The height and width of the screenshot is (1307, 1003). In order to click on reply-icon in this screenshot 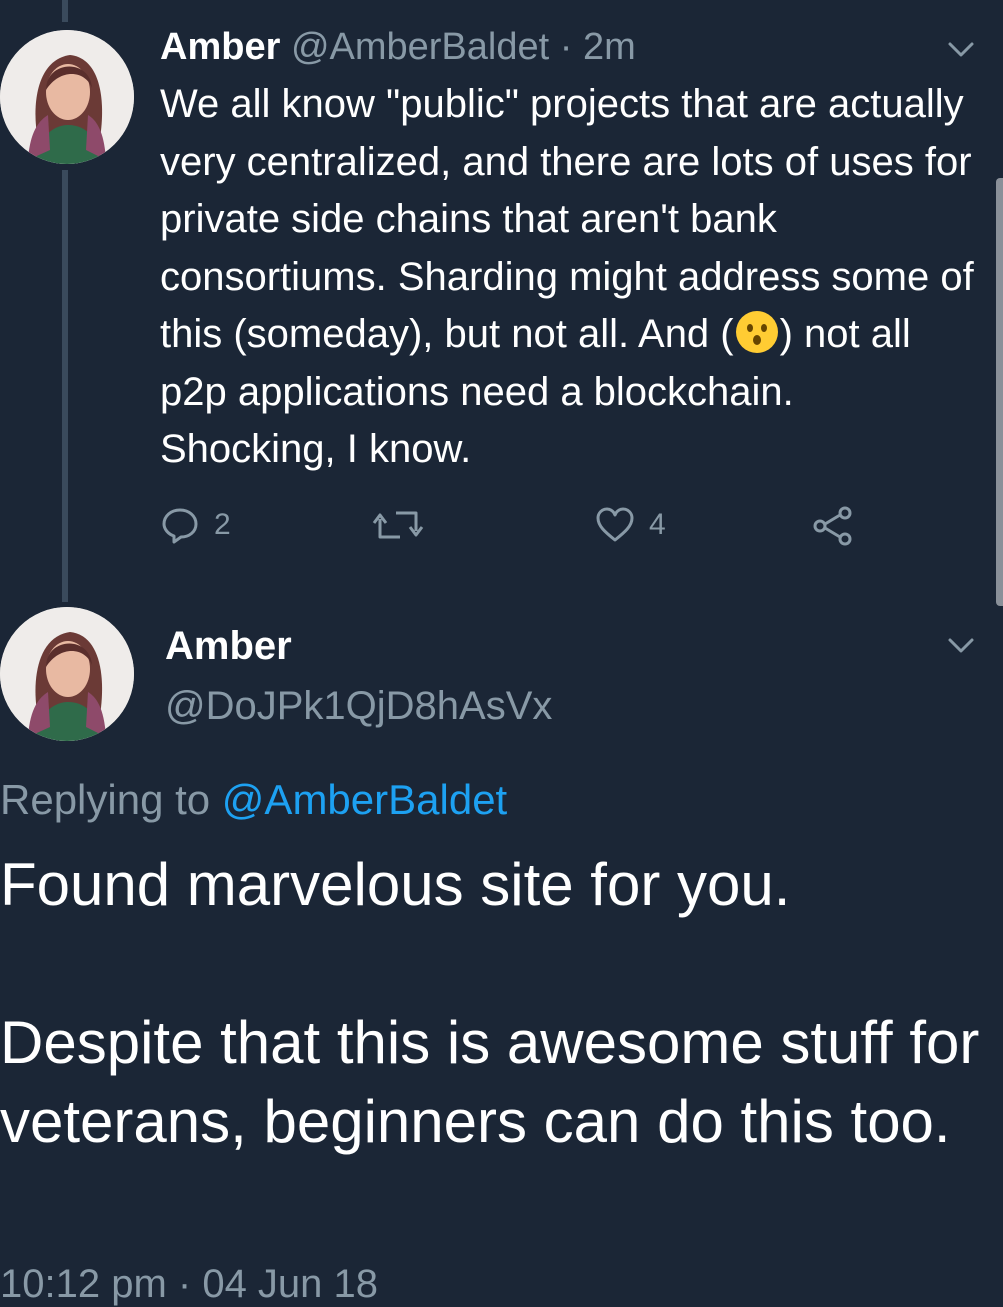, I will do `click(180, 526)`.